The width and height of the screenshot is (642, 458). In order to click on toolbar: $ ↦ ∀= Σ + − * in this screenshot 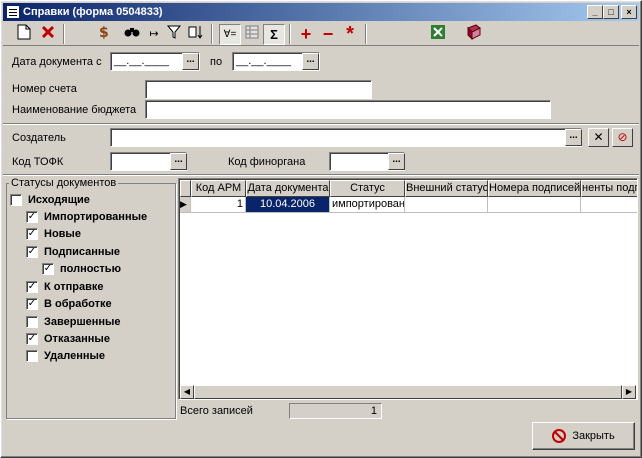, I will do `click(321, 34)`.